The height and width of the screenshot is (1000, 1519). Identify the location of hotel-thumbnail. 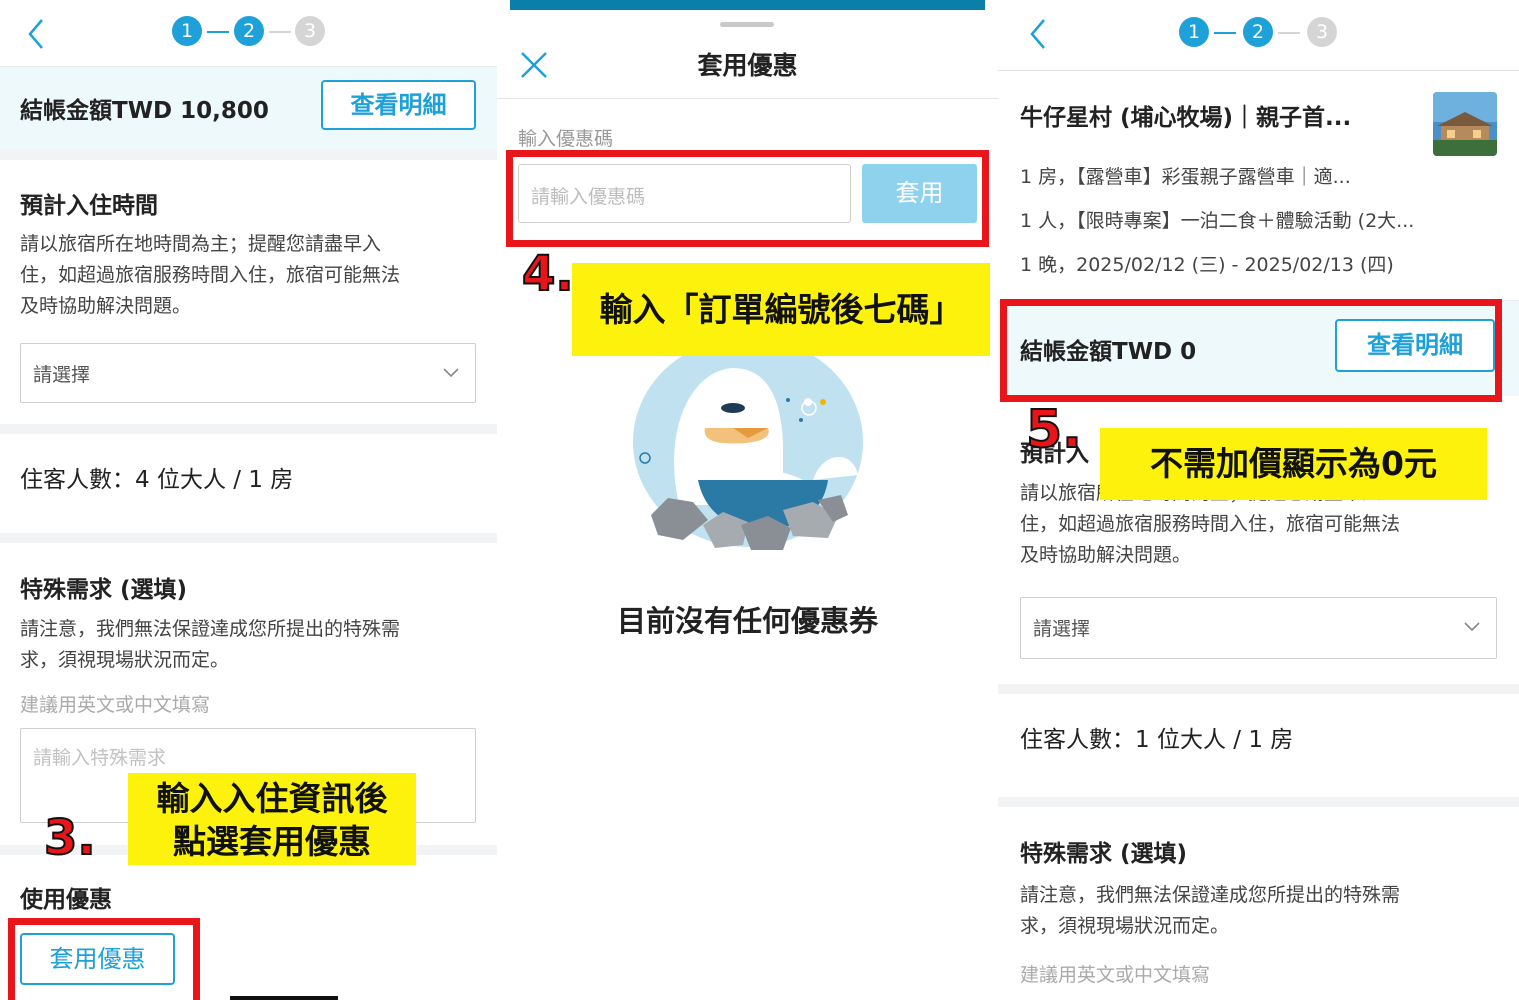
(1465, 124).